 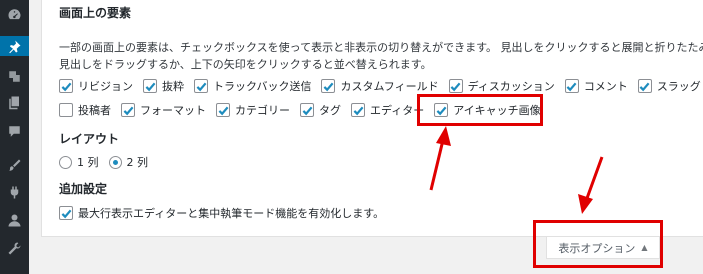 What do you see at coordinates (94, 110) in the screenshot?
I see `checkbox-label: 投稿者` at bounding box center [94, 110].